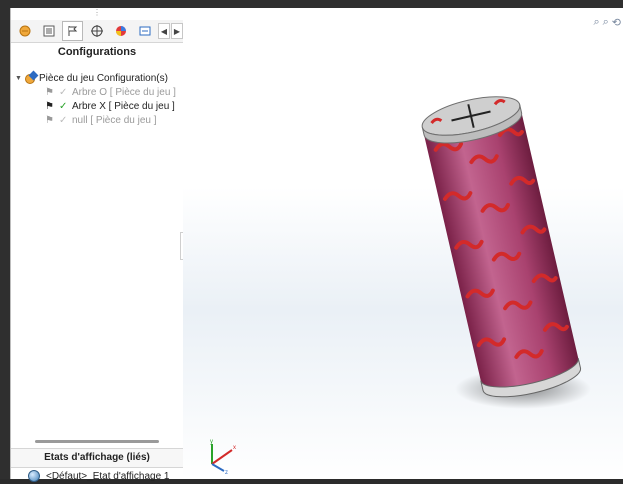 The width and height of the screenshot is (623, 484). I want to click on property-manager-tab, so click(48, 31).